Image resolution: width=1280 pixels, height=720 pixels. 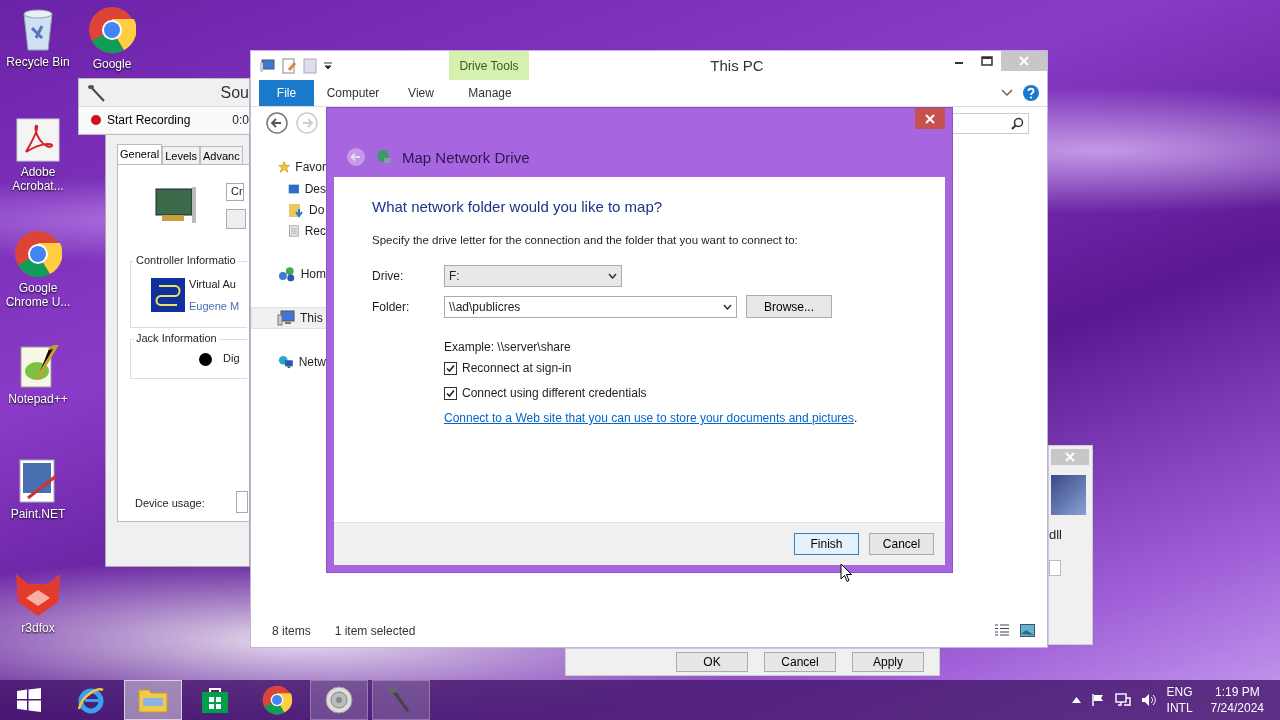 I want to click on checkbox-label: Connect using different credentials, so click(x=554, y=393).